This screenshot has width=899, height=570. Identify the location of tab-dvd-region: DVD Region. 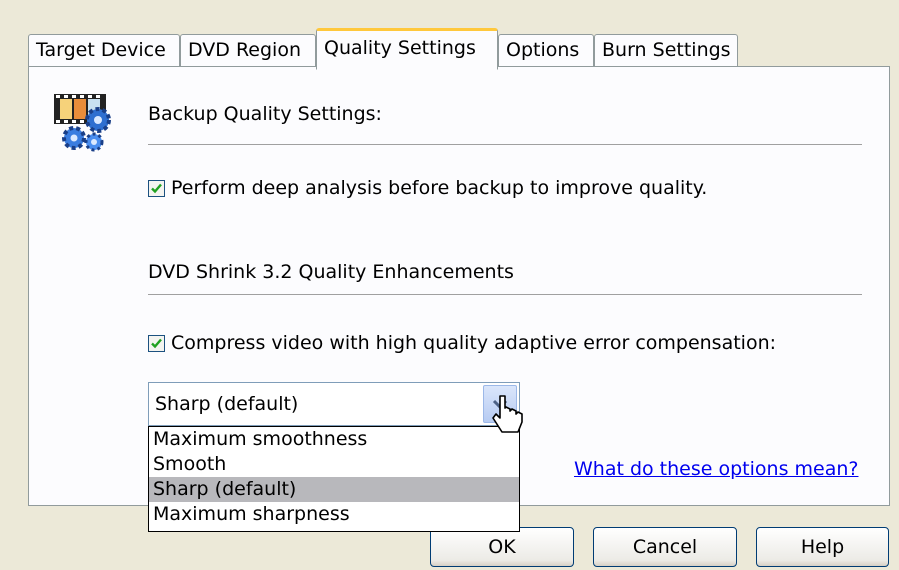
(248, 50).